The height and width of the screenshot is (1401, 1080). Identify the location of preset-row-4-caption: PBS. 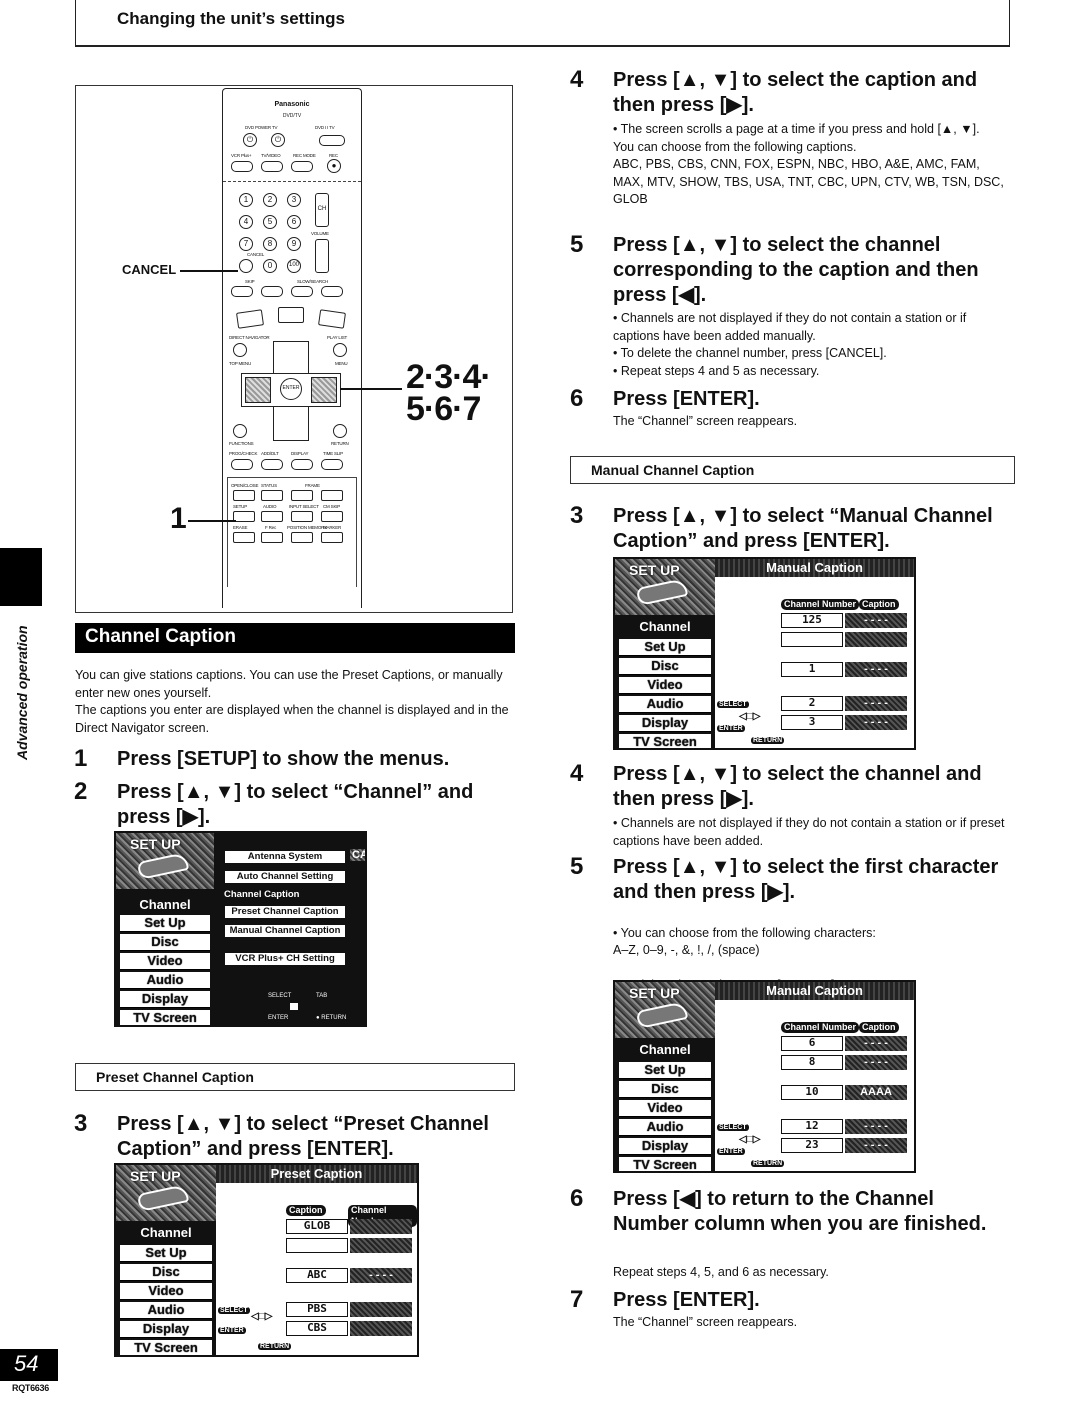
(317, 1309).